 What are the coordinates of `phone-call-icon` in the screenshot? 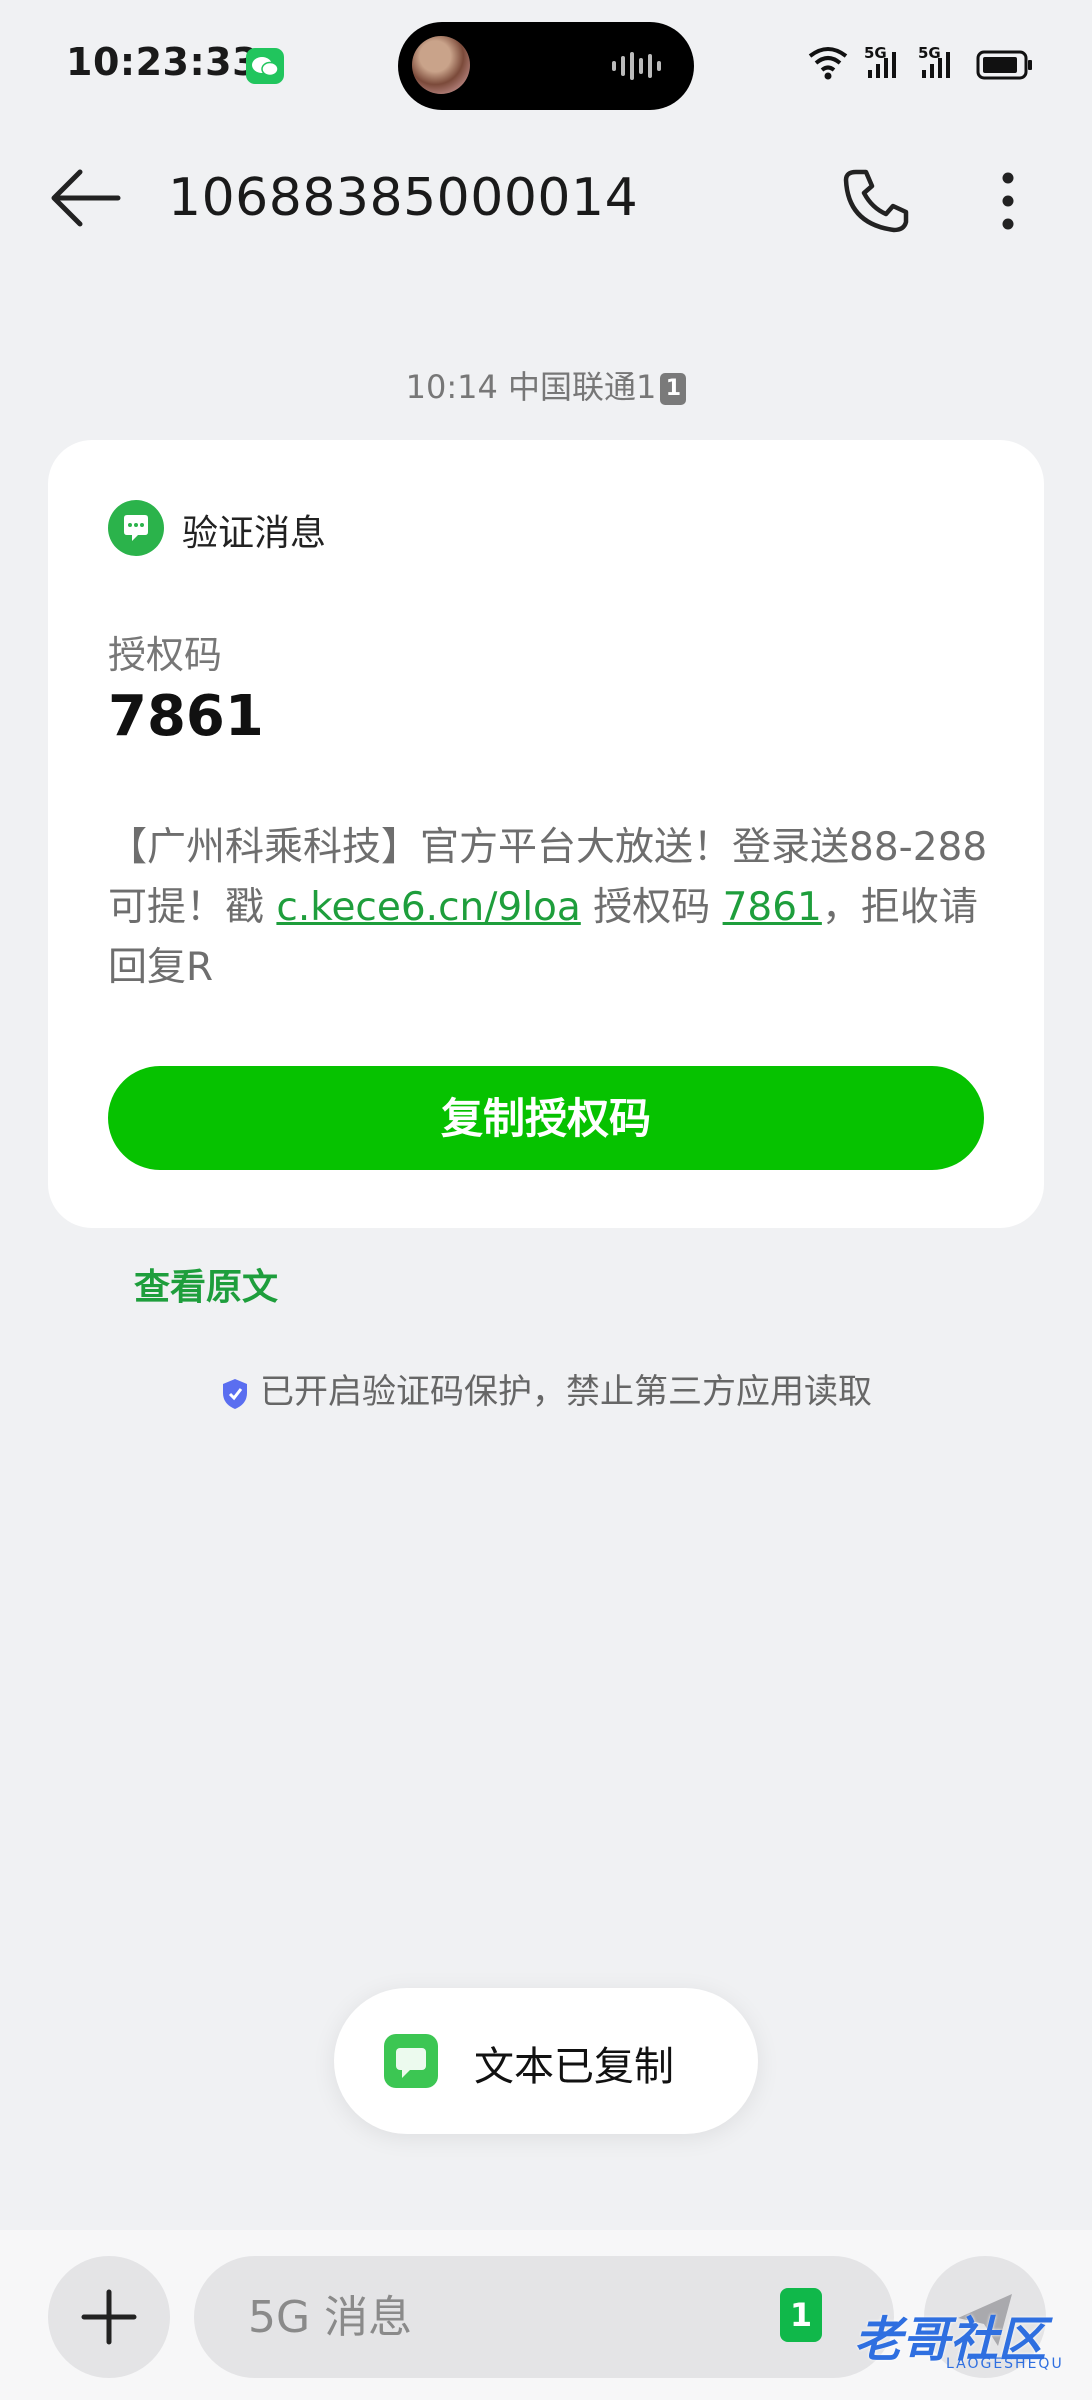 It's located at (876, 201).